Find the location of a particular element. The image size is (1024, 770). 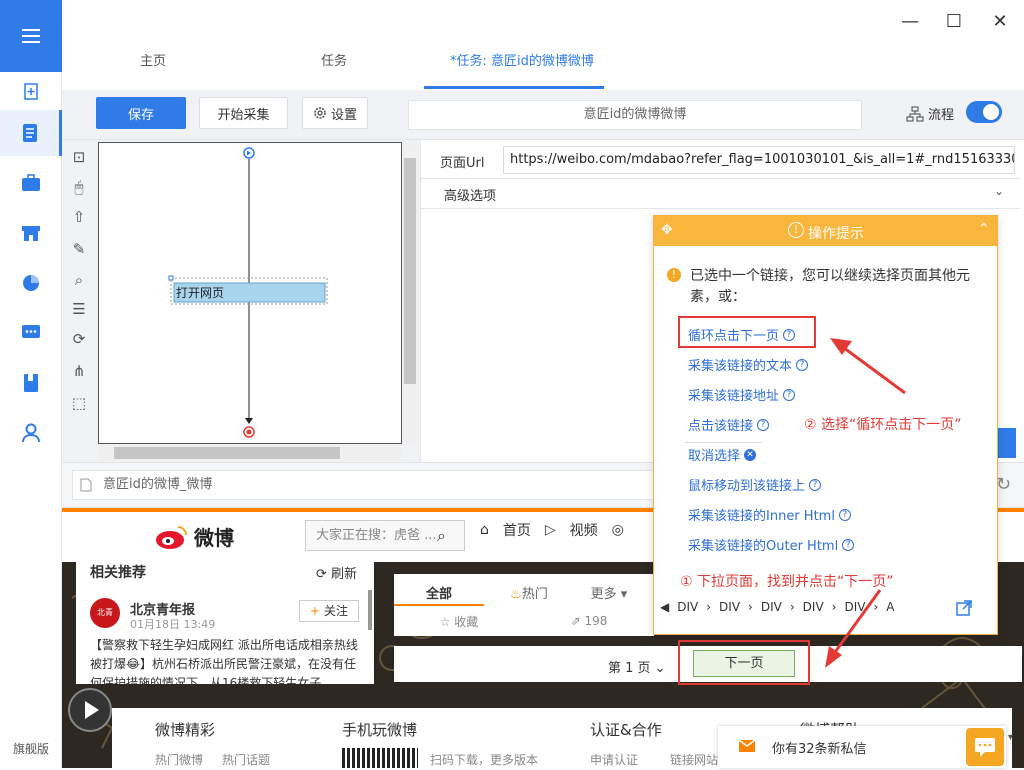

home-icon: ⌂ is located at coordinates (484, 530).